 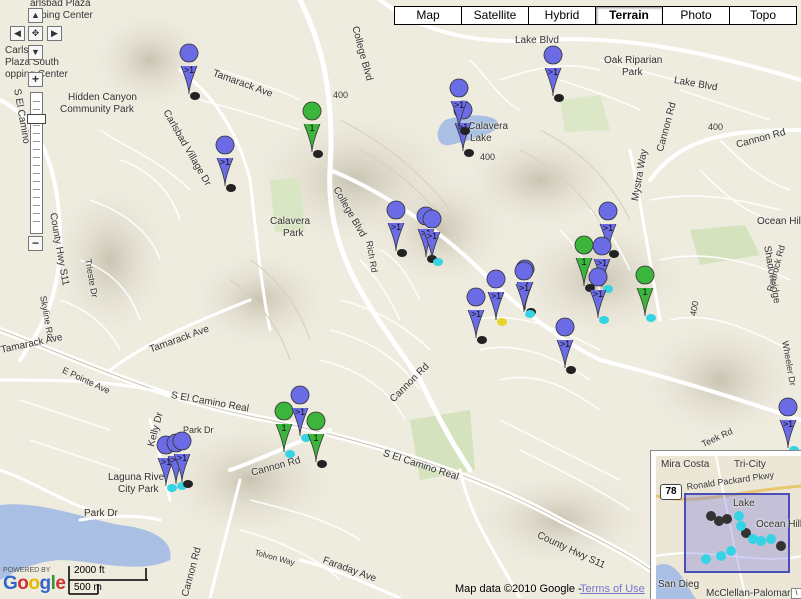 I want to click on scale-meters: 500 m, so click(x=88, y=587).